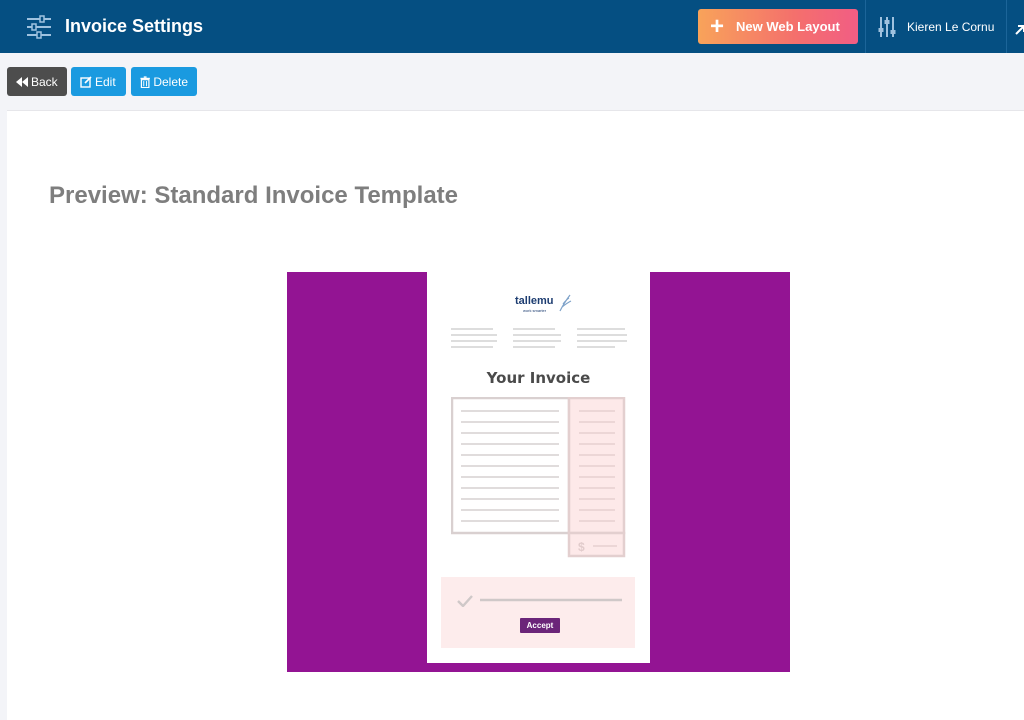  What do you see at coordinates (538, 612) in the screenshot?
I see `accept-panel: Accept` at bounding box center [538, 612].